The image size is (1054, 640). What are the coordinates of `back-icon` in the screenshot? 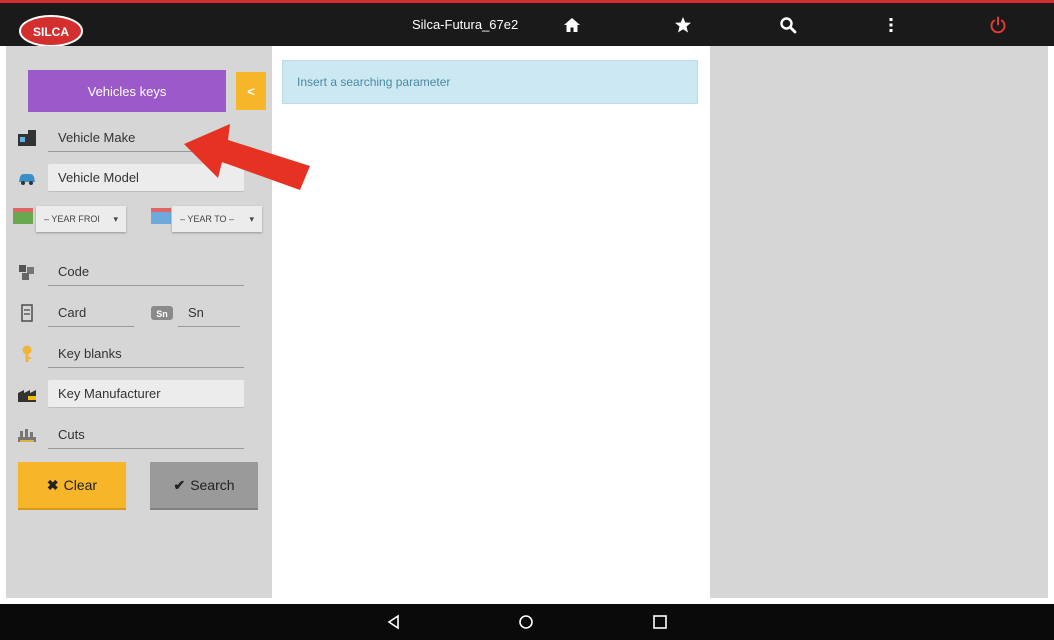 It's located at (394, 622).